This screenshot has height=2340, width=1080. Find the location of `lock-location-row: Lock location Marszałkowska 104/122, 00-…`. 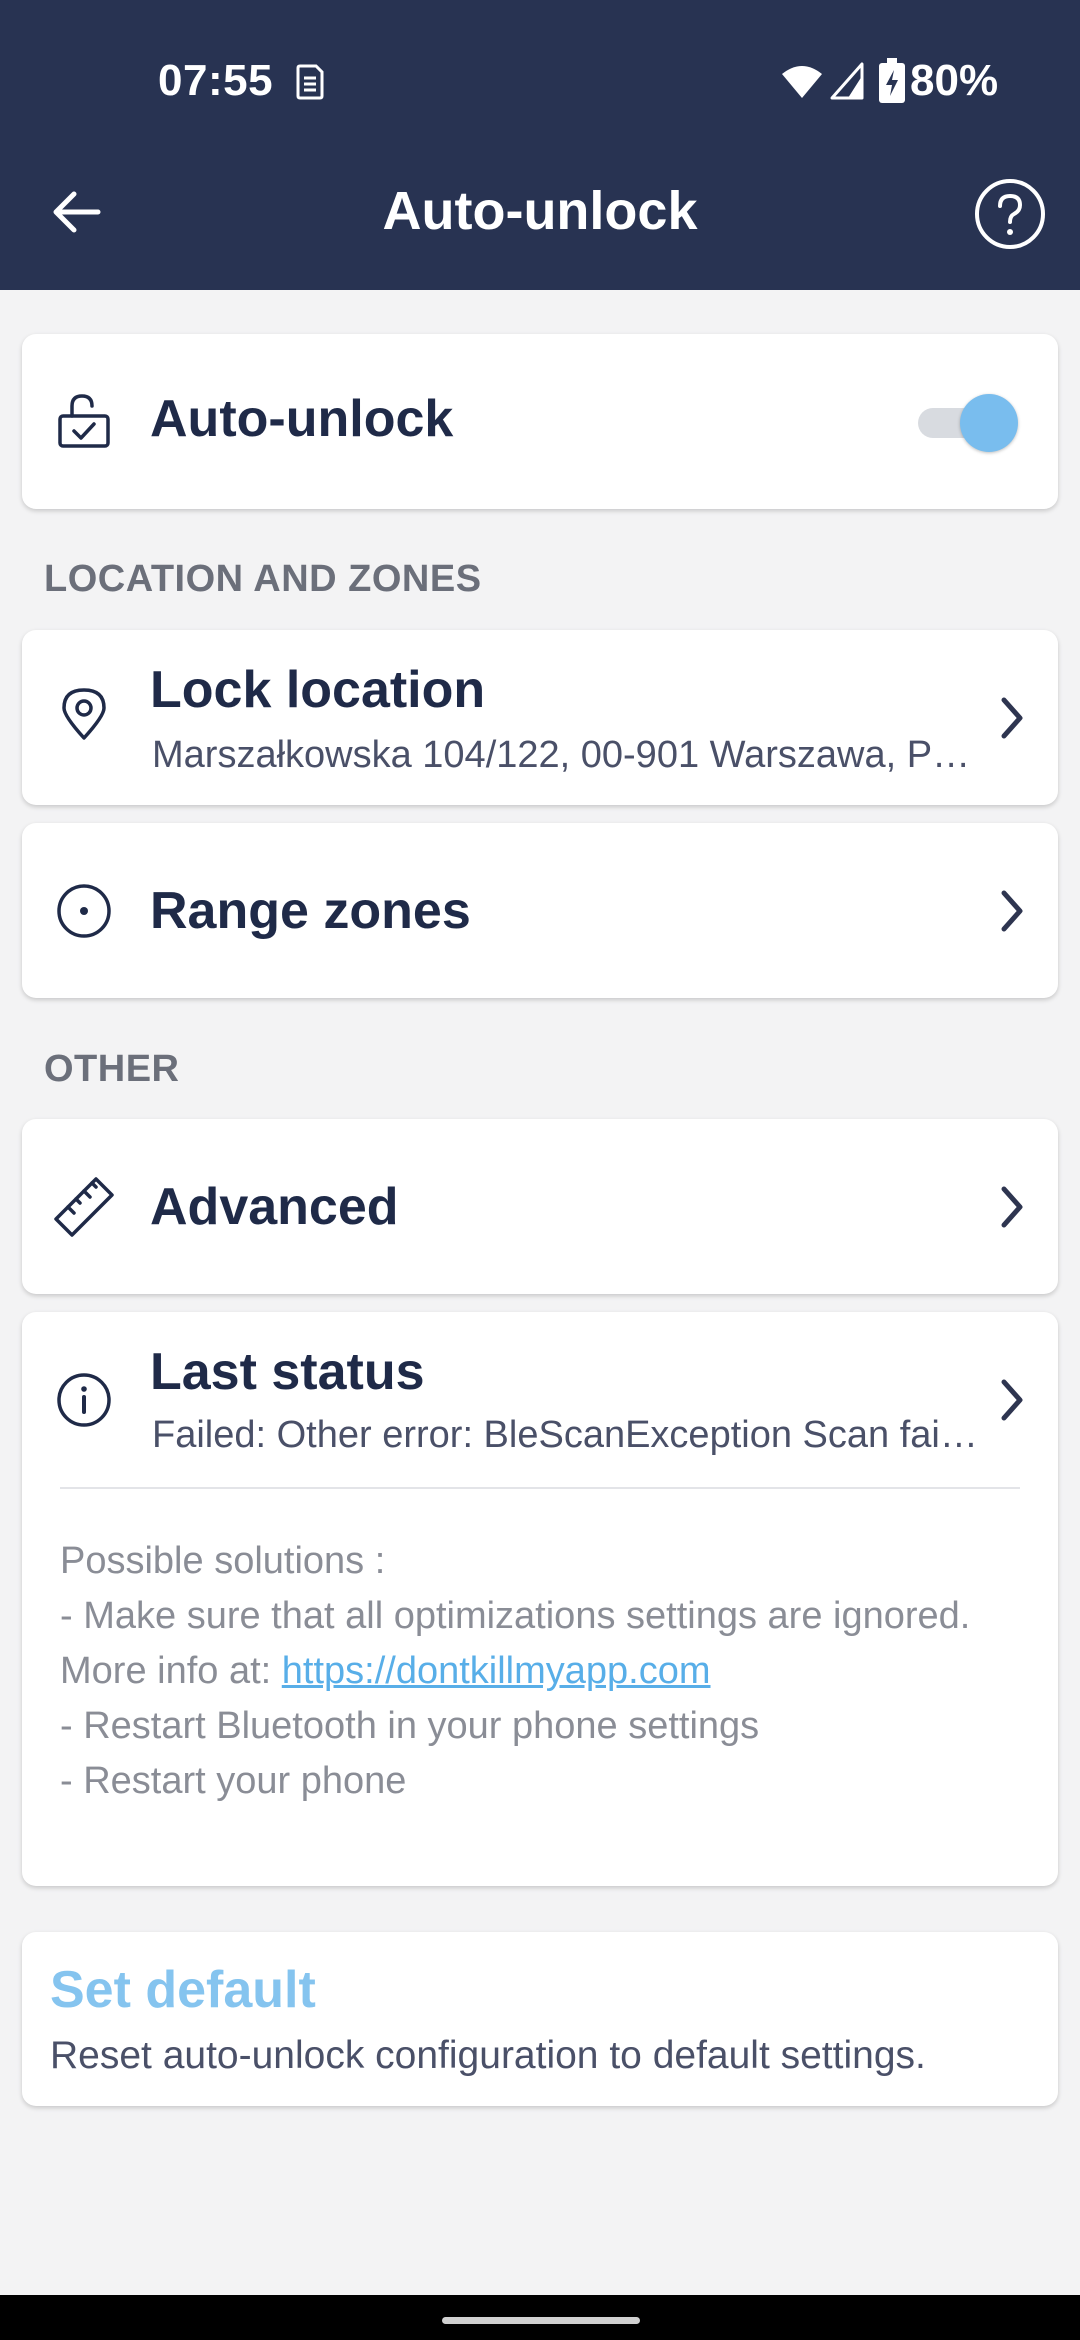

lock-location-row: Lock location Marszałkowska 104/122, 00-… is located at coordinates (540, 717).